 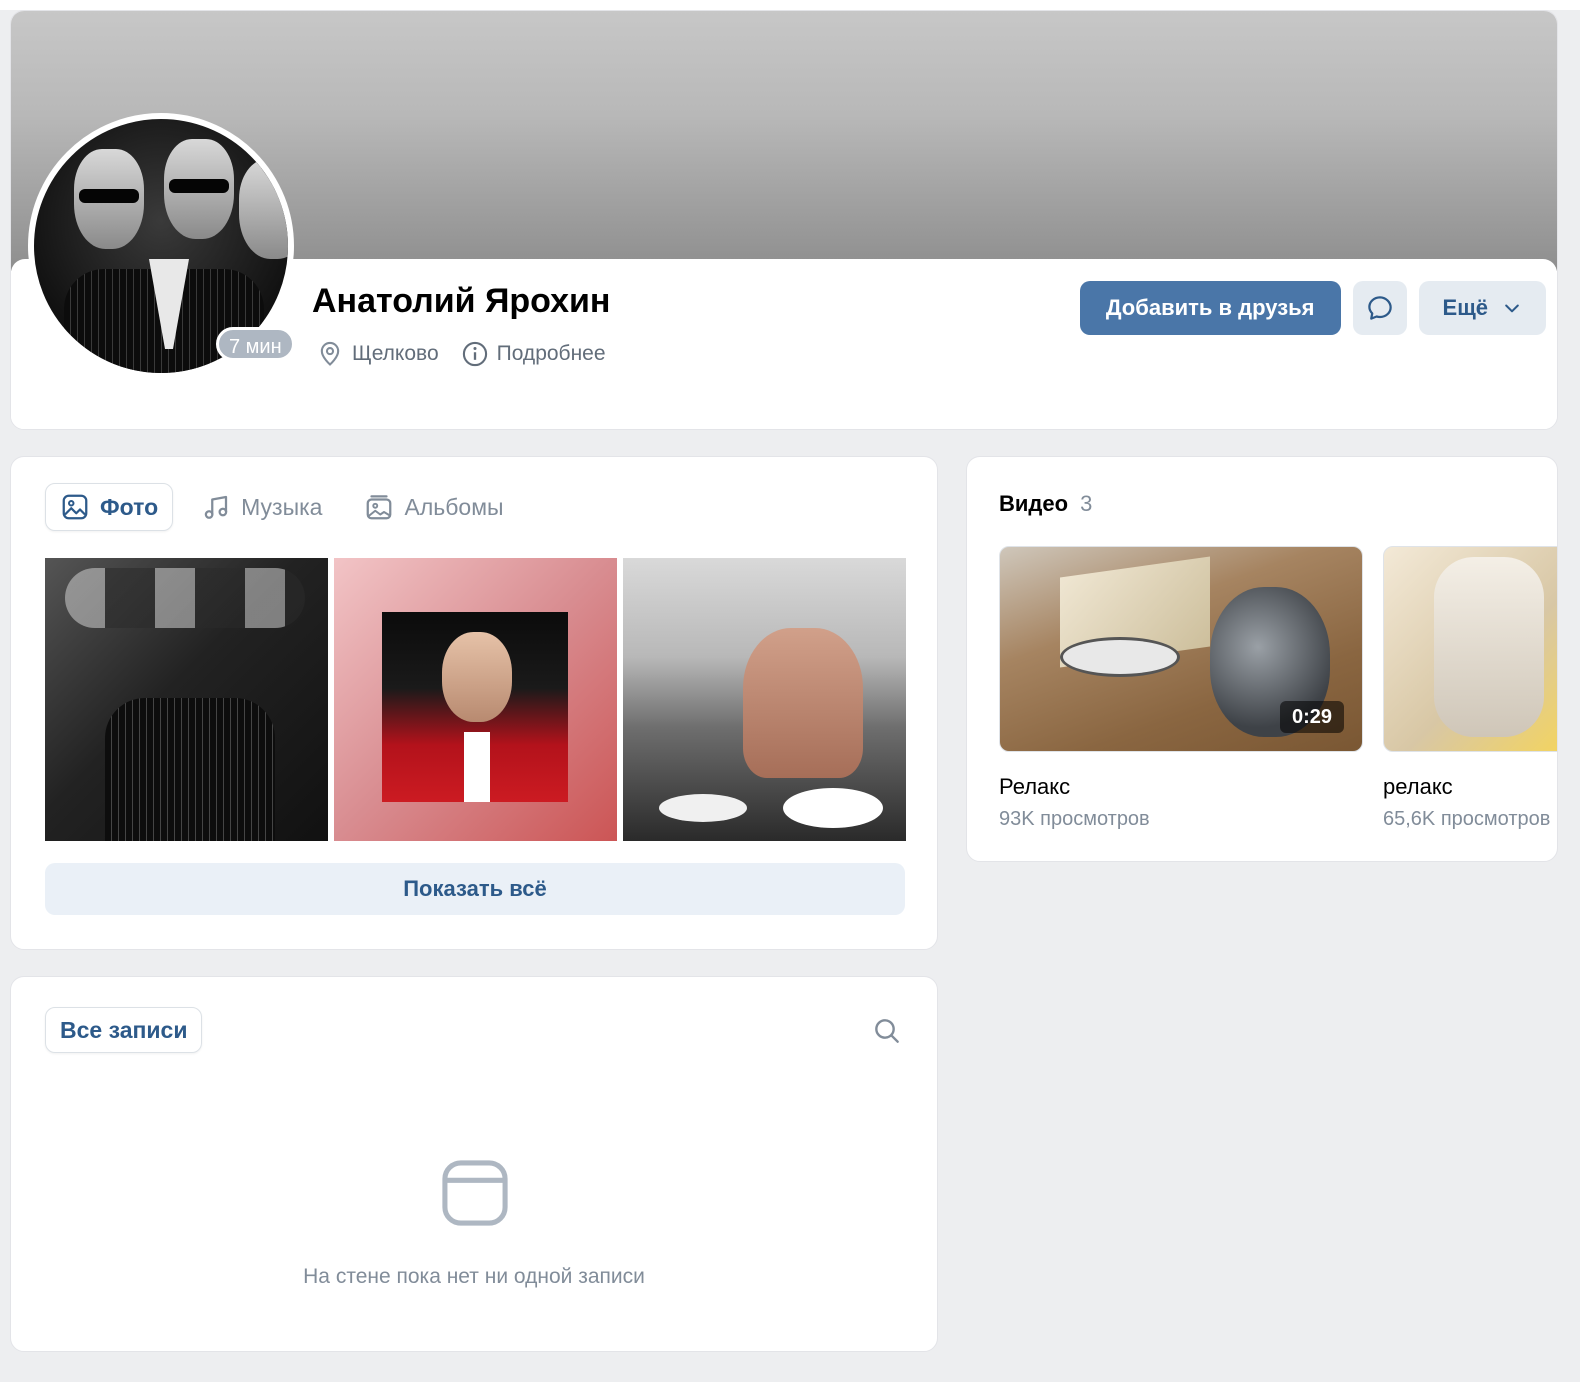 What do you see at coordinates (475, 1193) in the screenshot?
I see `empty-wall-icon` at bounding box center [475, 1193].